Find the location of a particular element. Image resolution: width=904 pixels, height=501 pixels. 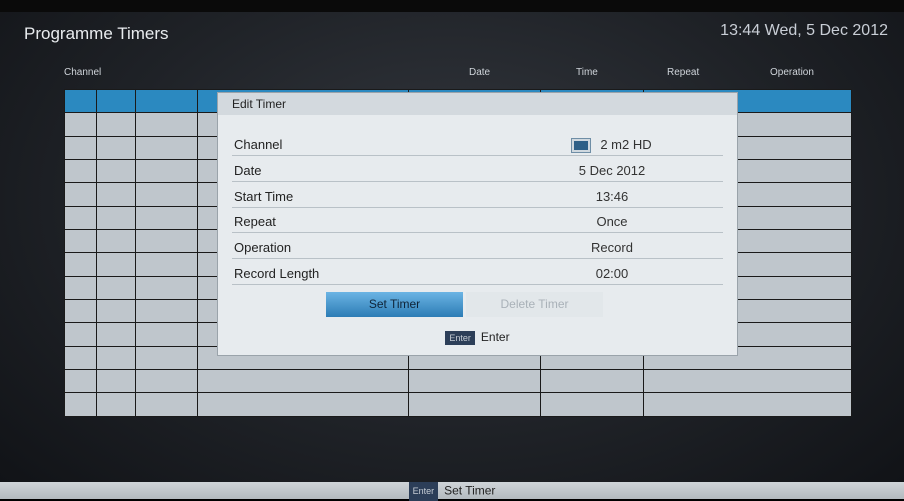

start-time-field: Start Time 13:46 is located at coordinates (477, 196).